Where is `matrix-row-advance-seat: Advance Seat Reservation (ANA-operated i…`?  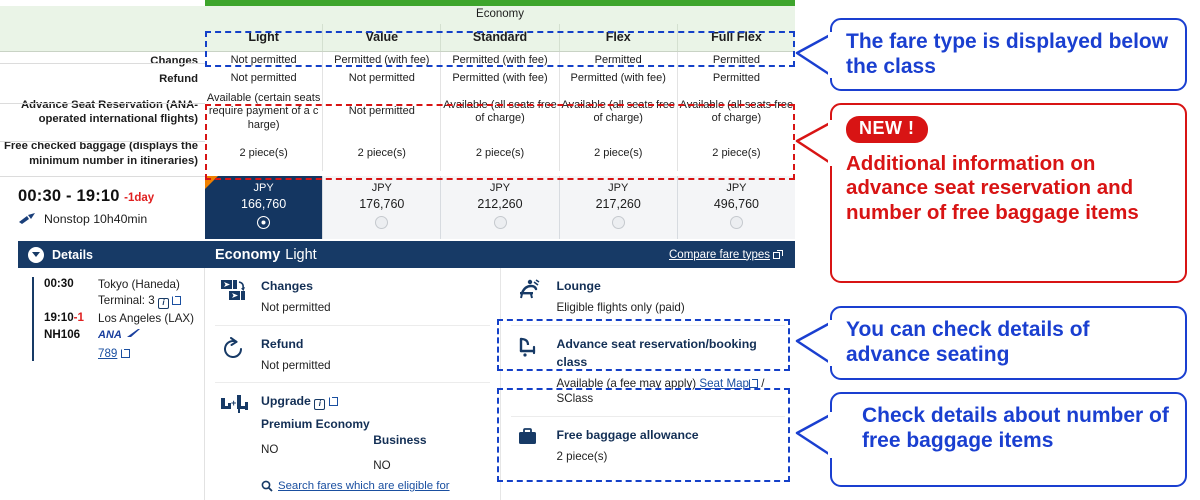 matrix-row-advance-seat: Advance Seat Reservation (ANA-operated i… is located at coordinates (397, 112).